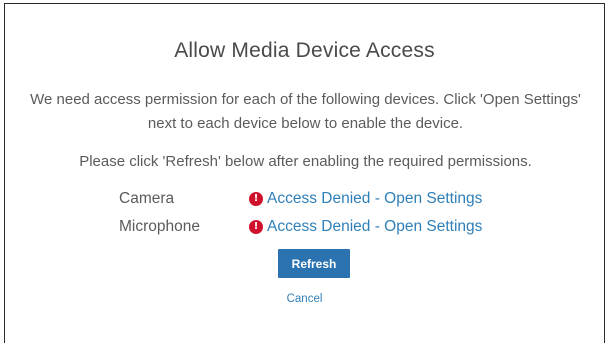  What do you see at coordinates (374, 199) in the screenshot?
I see `camera-open-settings-link: Access Denied - Open Settings` at bounding box center [374, 199].